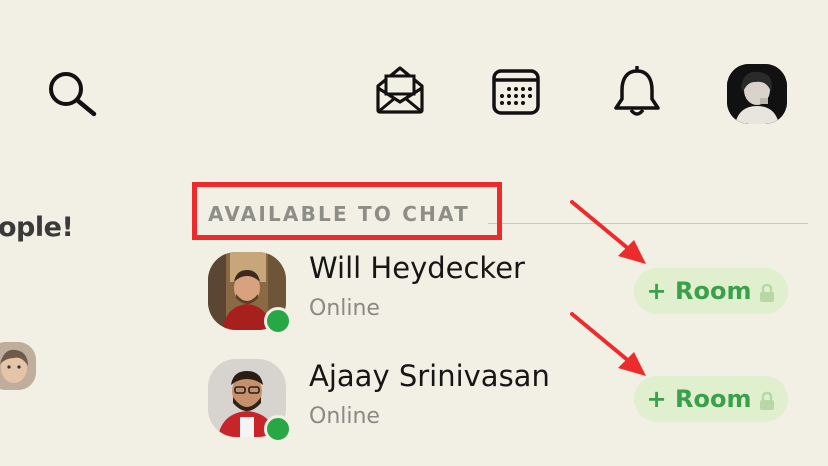 The width and height of the screenshot is (828, 466). I want to click on user-name: Will Heydecker, so click(417, 268).